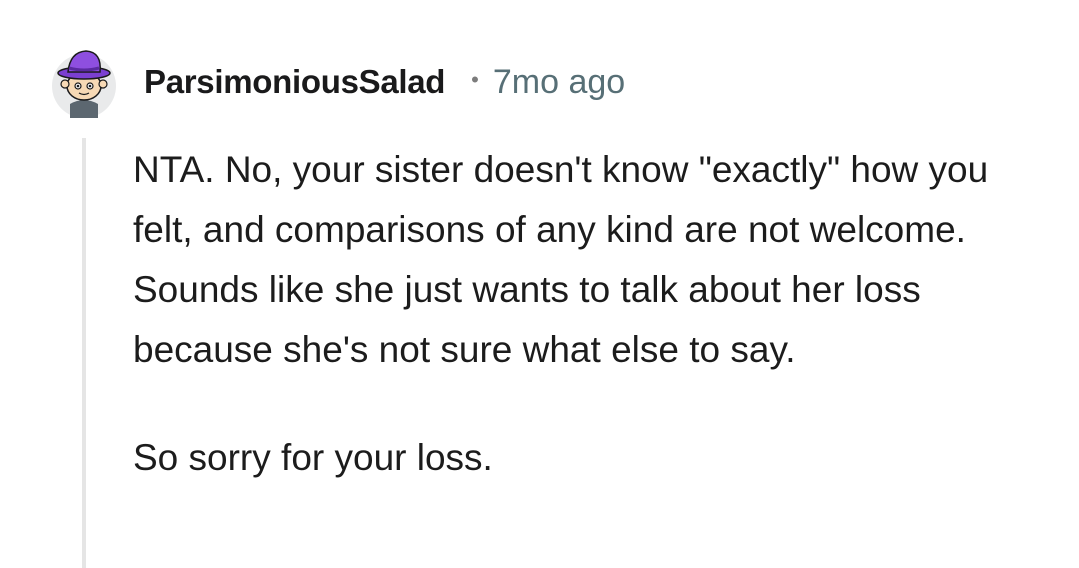  I want to click on snoo-avatar-icon, so click(84, 84).